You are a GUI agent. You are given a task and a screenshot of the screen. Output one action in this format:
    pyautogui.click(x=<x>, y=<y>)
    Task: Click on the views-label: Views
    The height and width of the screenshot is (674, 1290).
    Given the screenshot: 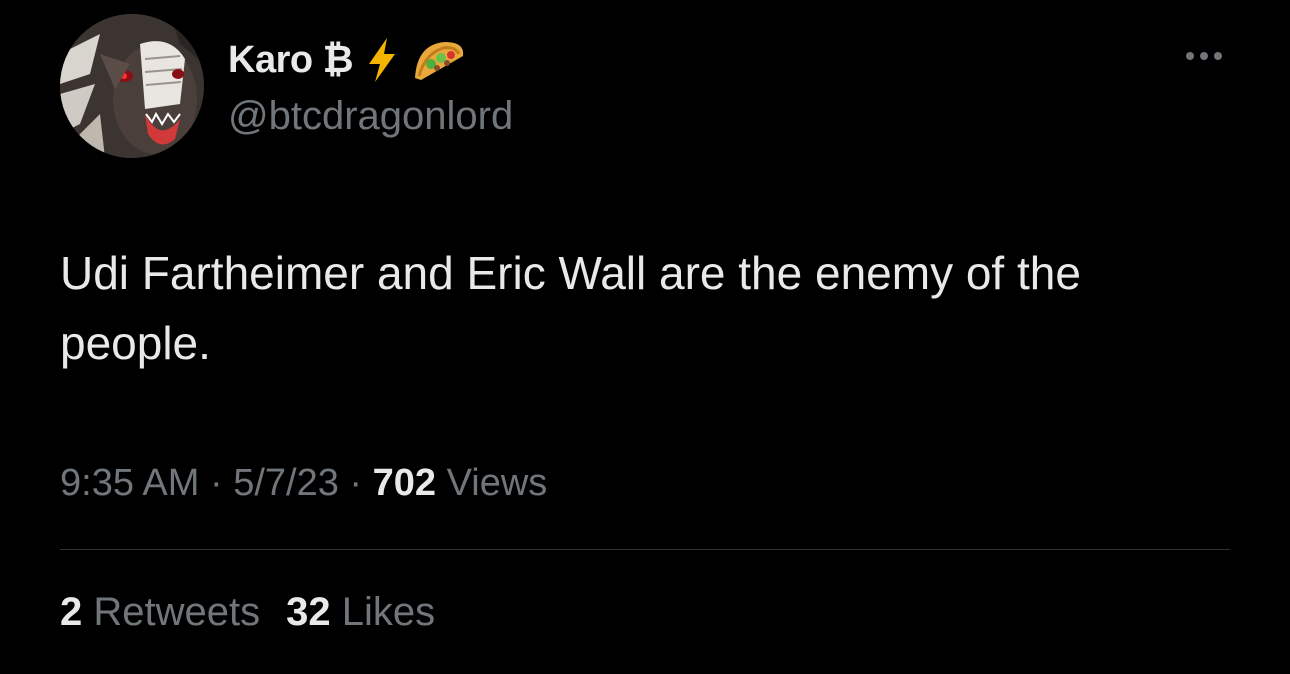 What is the action you would take?
    pyautogui.click(x=497, y=483)
    